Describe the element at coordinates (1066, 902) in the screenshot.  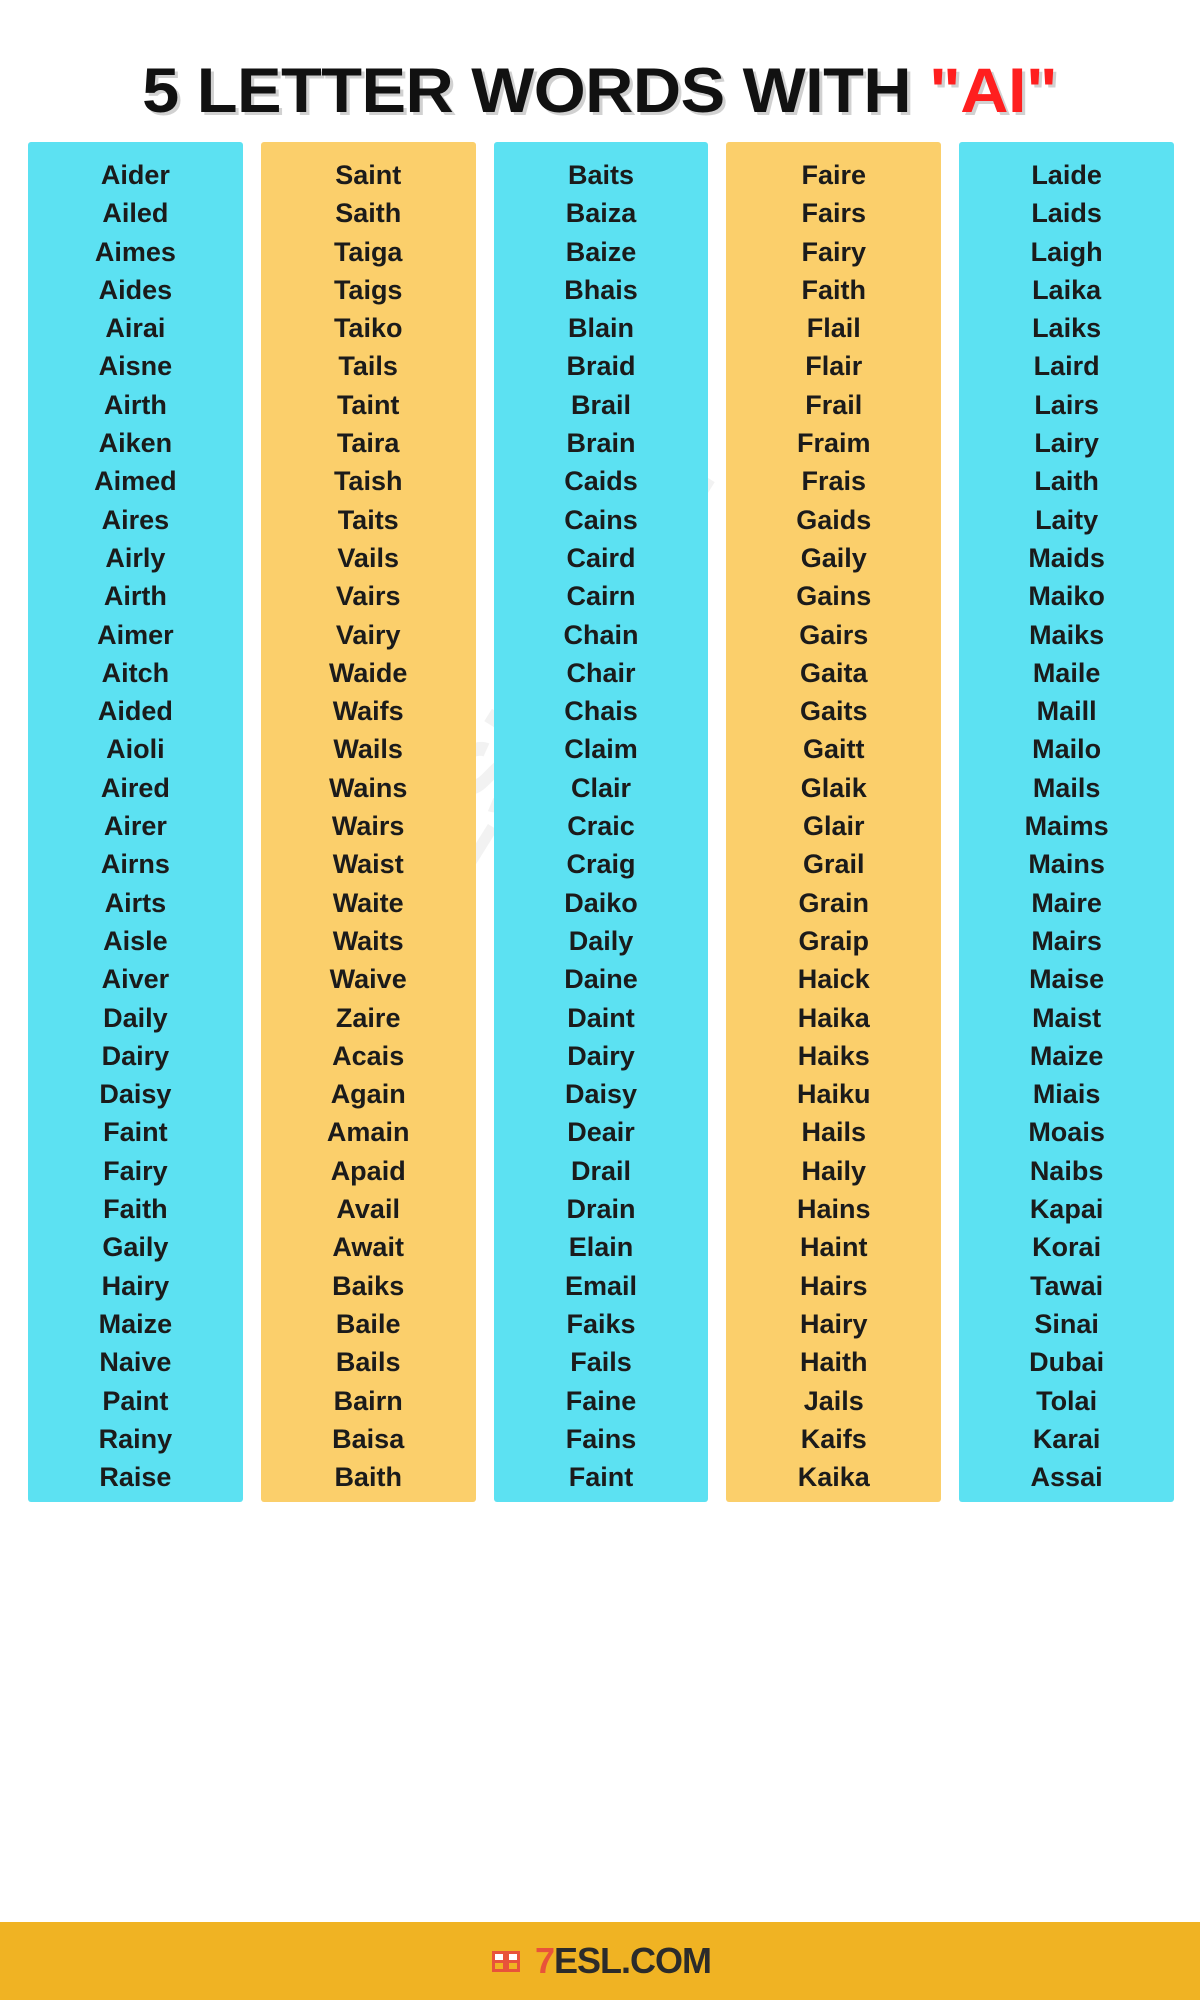
I see `word-item: Maire` at that location.